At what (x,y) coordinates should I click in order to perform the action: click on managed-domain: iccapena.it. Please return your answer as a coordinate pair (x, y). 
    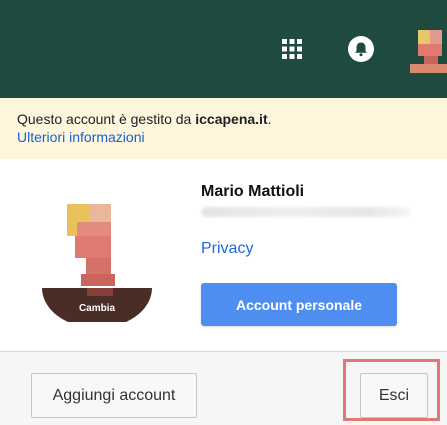
    Looking at the image, I should click on (231, 119).